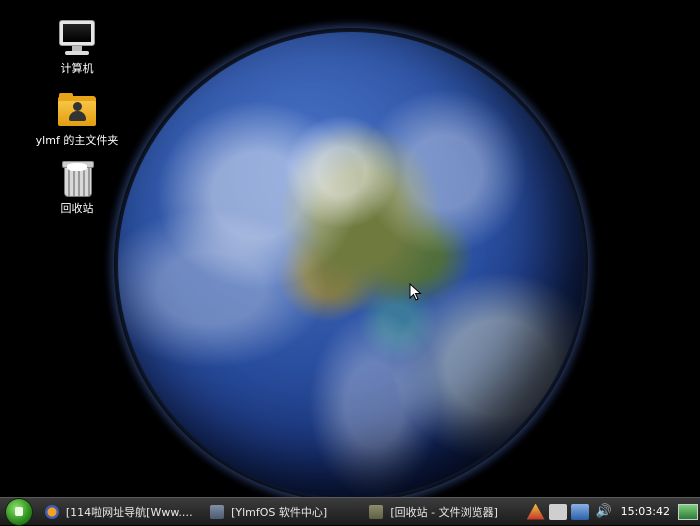 The width and height of the screenshot is (700, 526). What do you see at coordinates (77, 68) in the screenshot?
I see `desktop-icon-label: 计算机` at bounding box center [77, 68].